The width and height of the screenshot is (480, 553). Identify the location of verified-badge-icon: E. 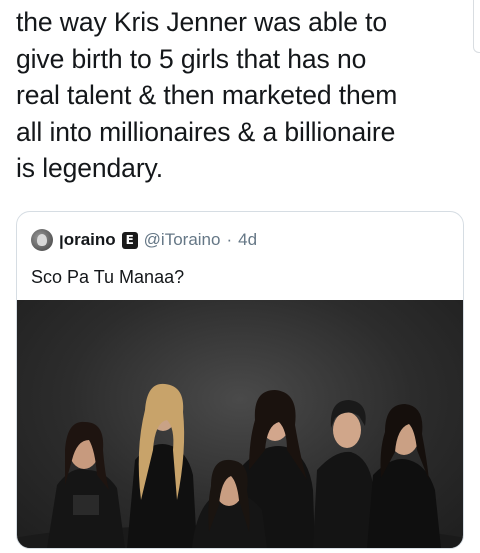
(129, 240).